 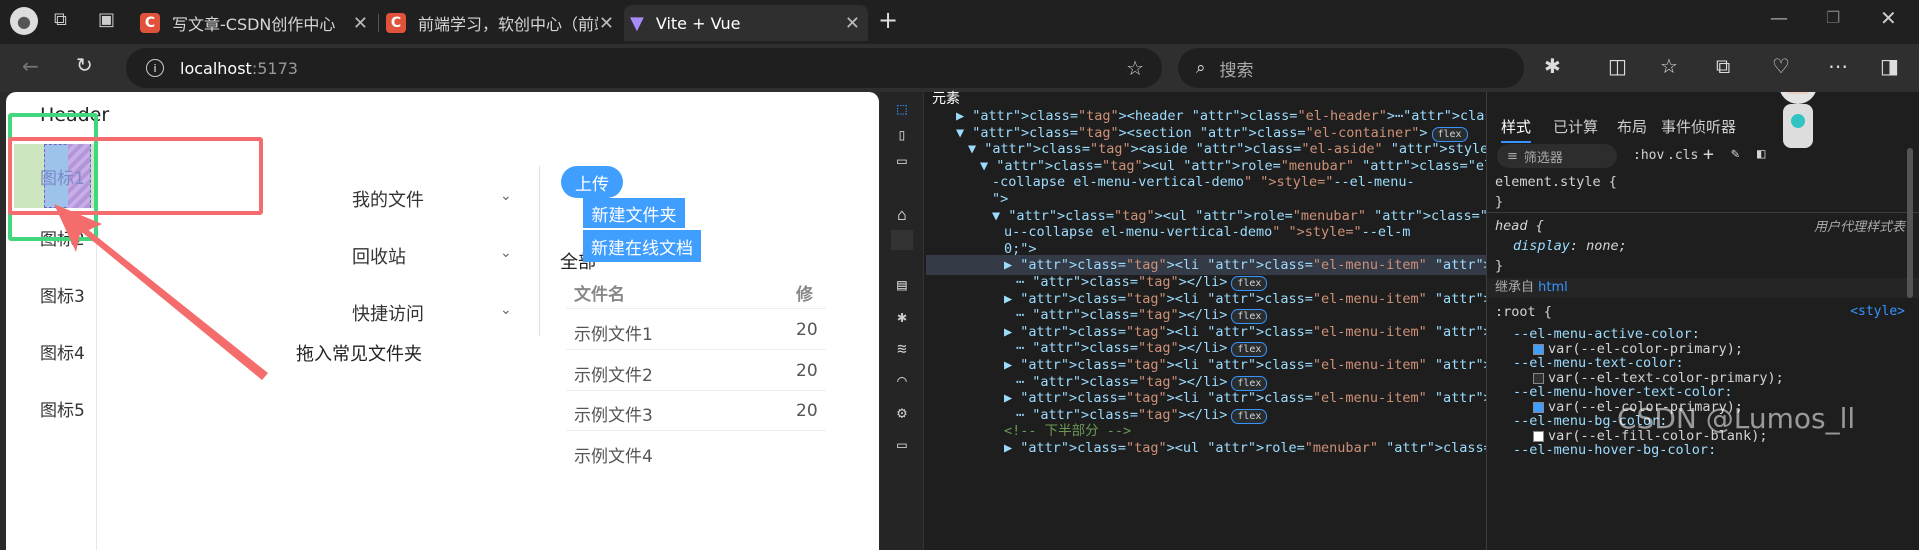 I want to click on vite-favicon-icon: ▼, so click(x=637, y=23).